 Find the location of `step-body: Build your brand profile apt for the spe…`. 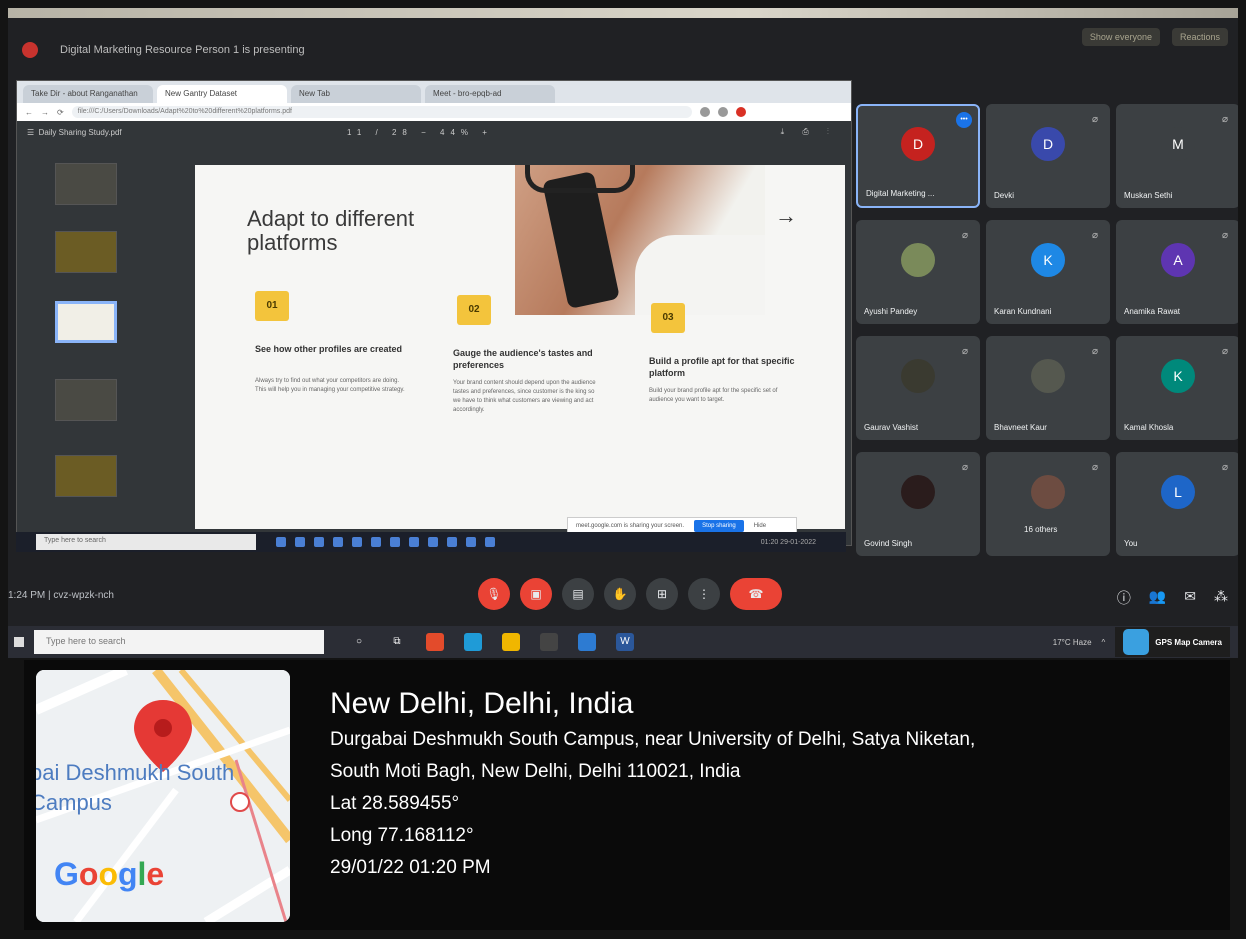

step-body: Build your brand profile apt for the spe… is located at coordinates (713, 395).